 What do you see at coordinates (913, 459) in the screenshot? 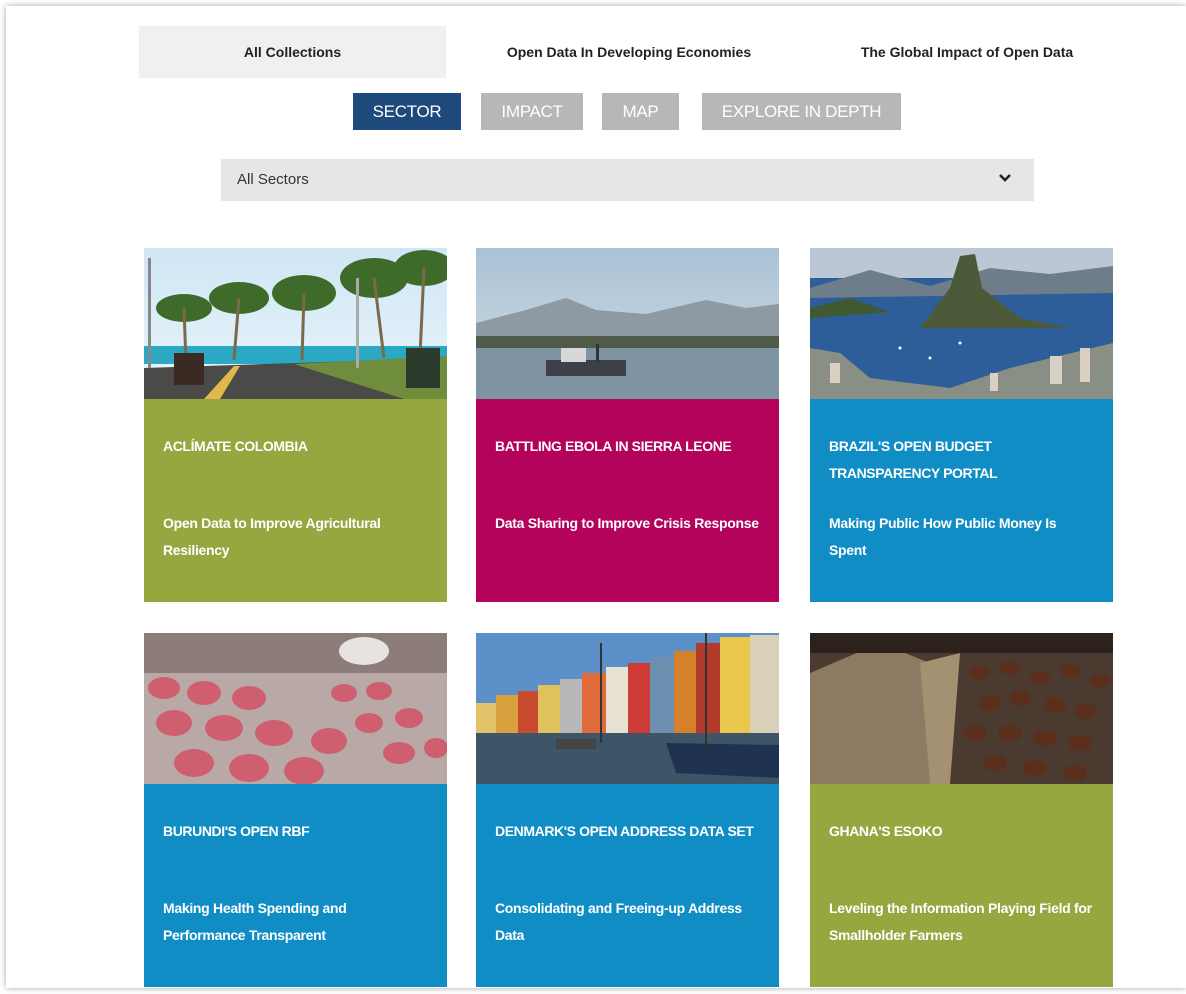
I see `card-title: BRAZIL'S OPEN BUDGET TRANSPARENCY PORTAL` at bounding box center [913, 459].